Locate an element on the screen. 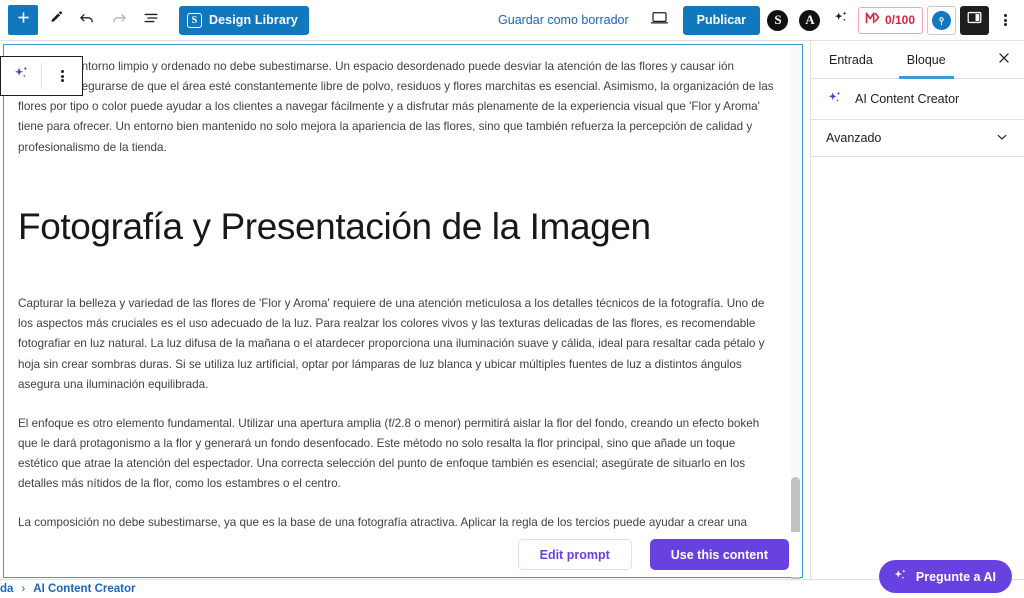 The image size is (1024, 598). tab-bloque: Bloque is located at coordinates (926, 60).